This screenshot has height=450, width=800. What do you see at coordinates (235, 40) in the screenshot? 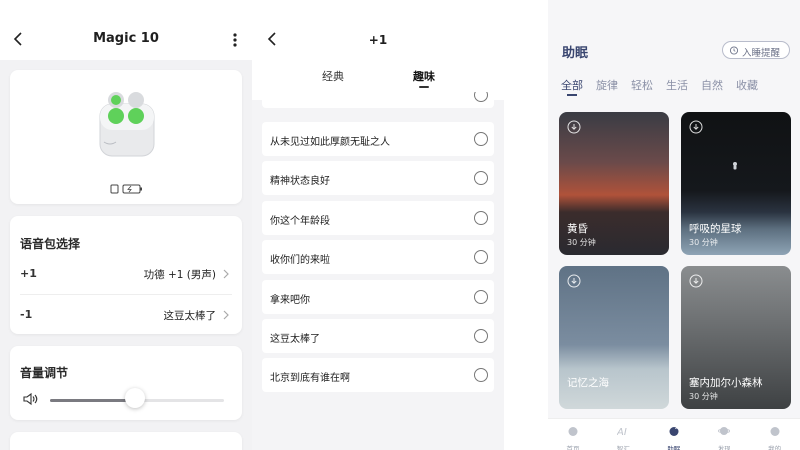
I see `more-options-icon` at bounding box center [235, 40].